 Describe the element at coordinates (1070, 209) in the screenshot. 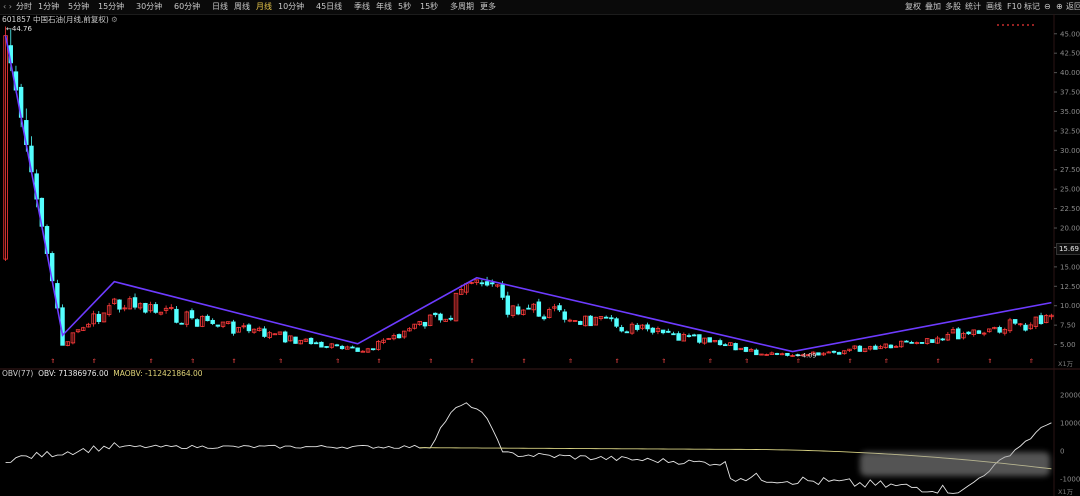

I see `price-tick-label: 22.50` at that location.